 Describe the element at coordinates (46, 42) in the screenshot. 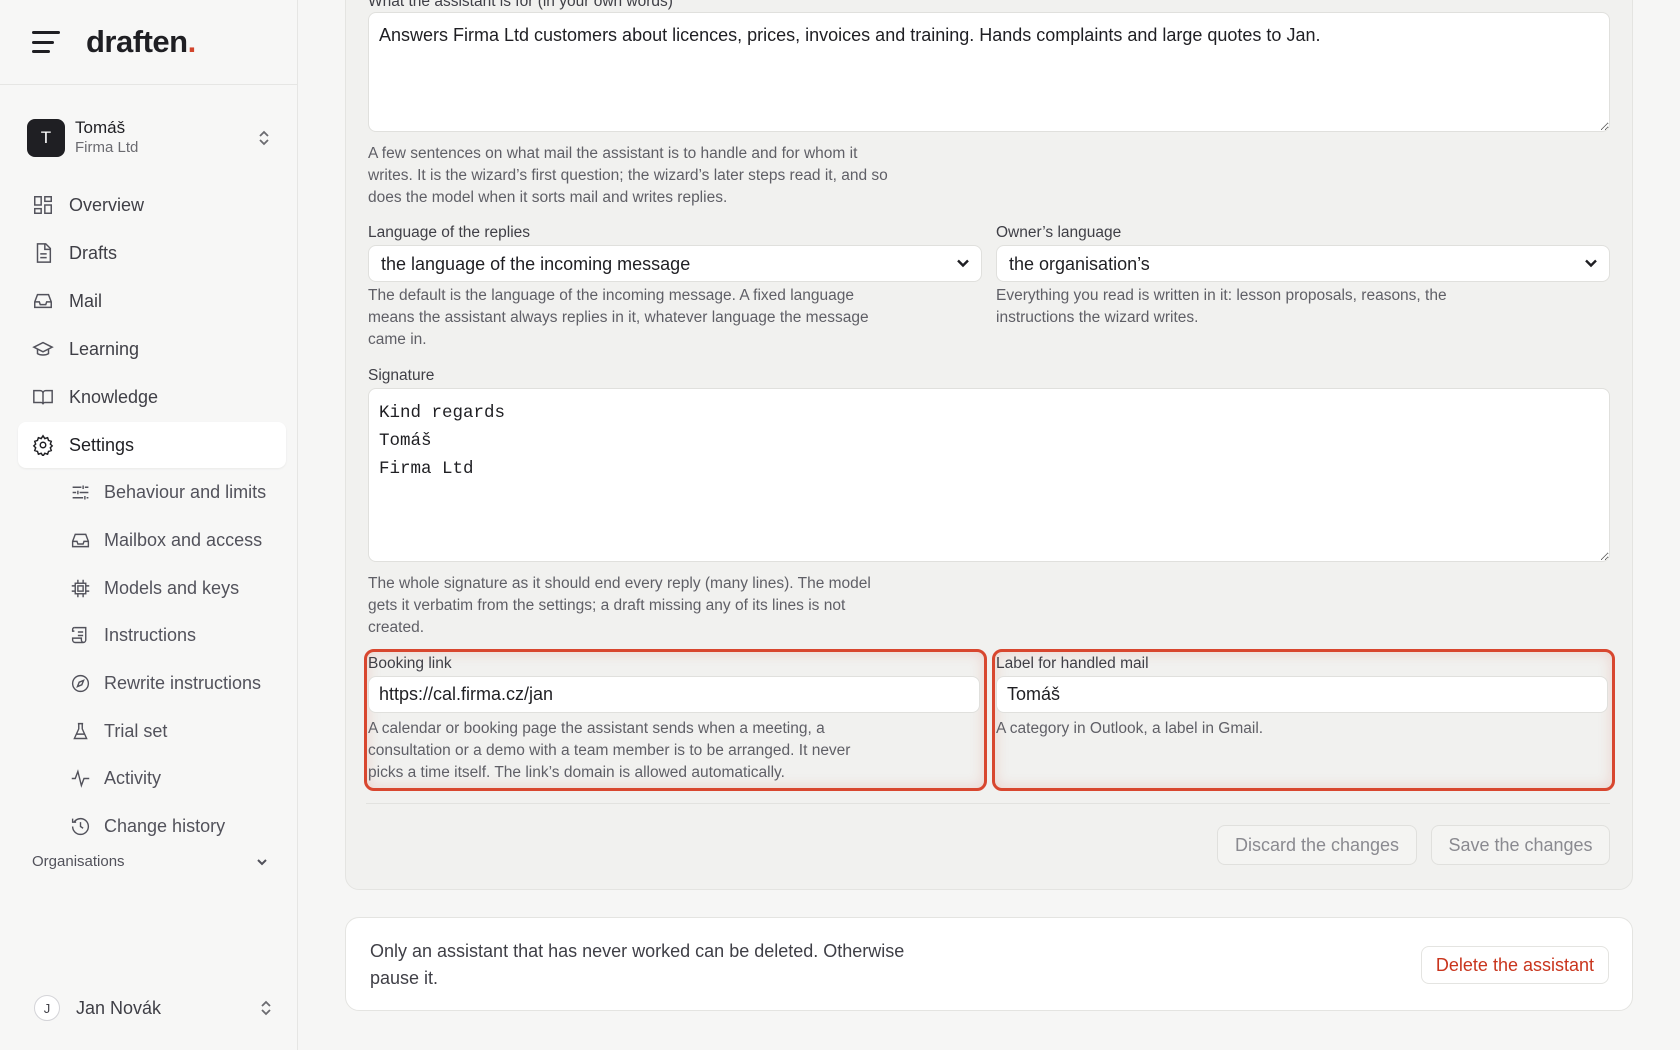

I see `menu-icon` at that location.